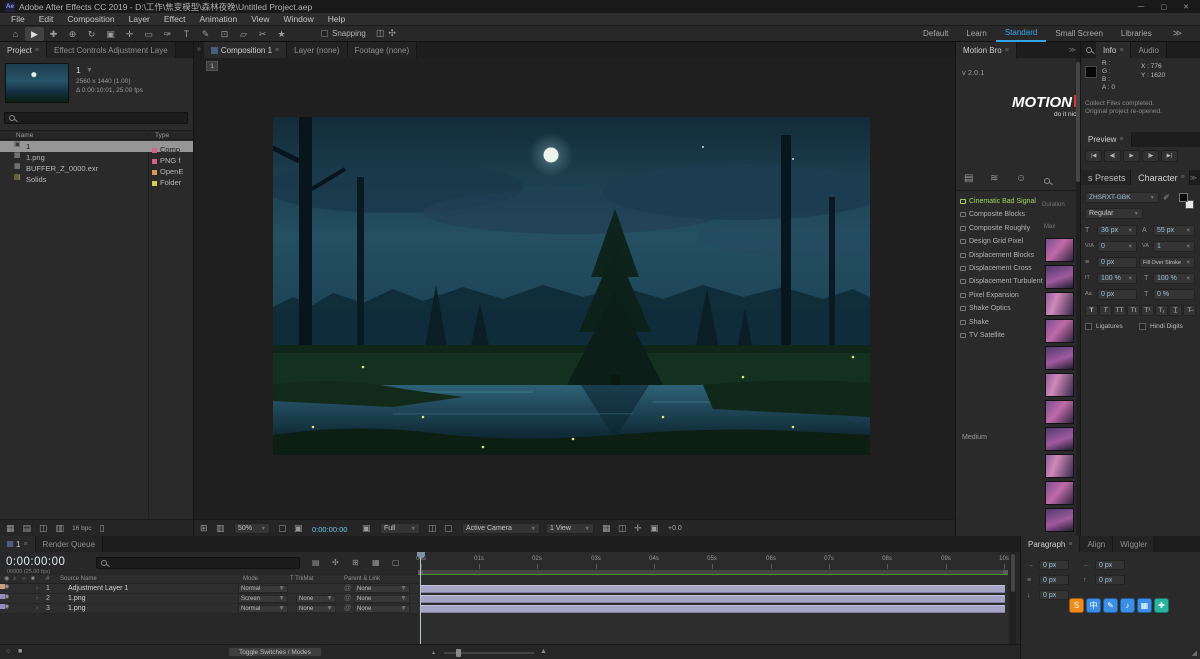 The image size is (1200, 659). I want to click on menu-edit: Edit, so click(46, 19).